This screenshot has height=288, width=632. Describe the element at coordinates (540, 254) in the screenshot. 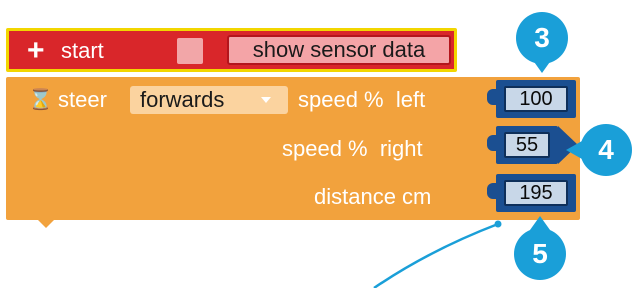

I see `callout-badge-5: 5` at that location.